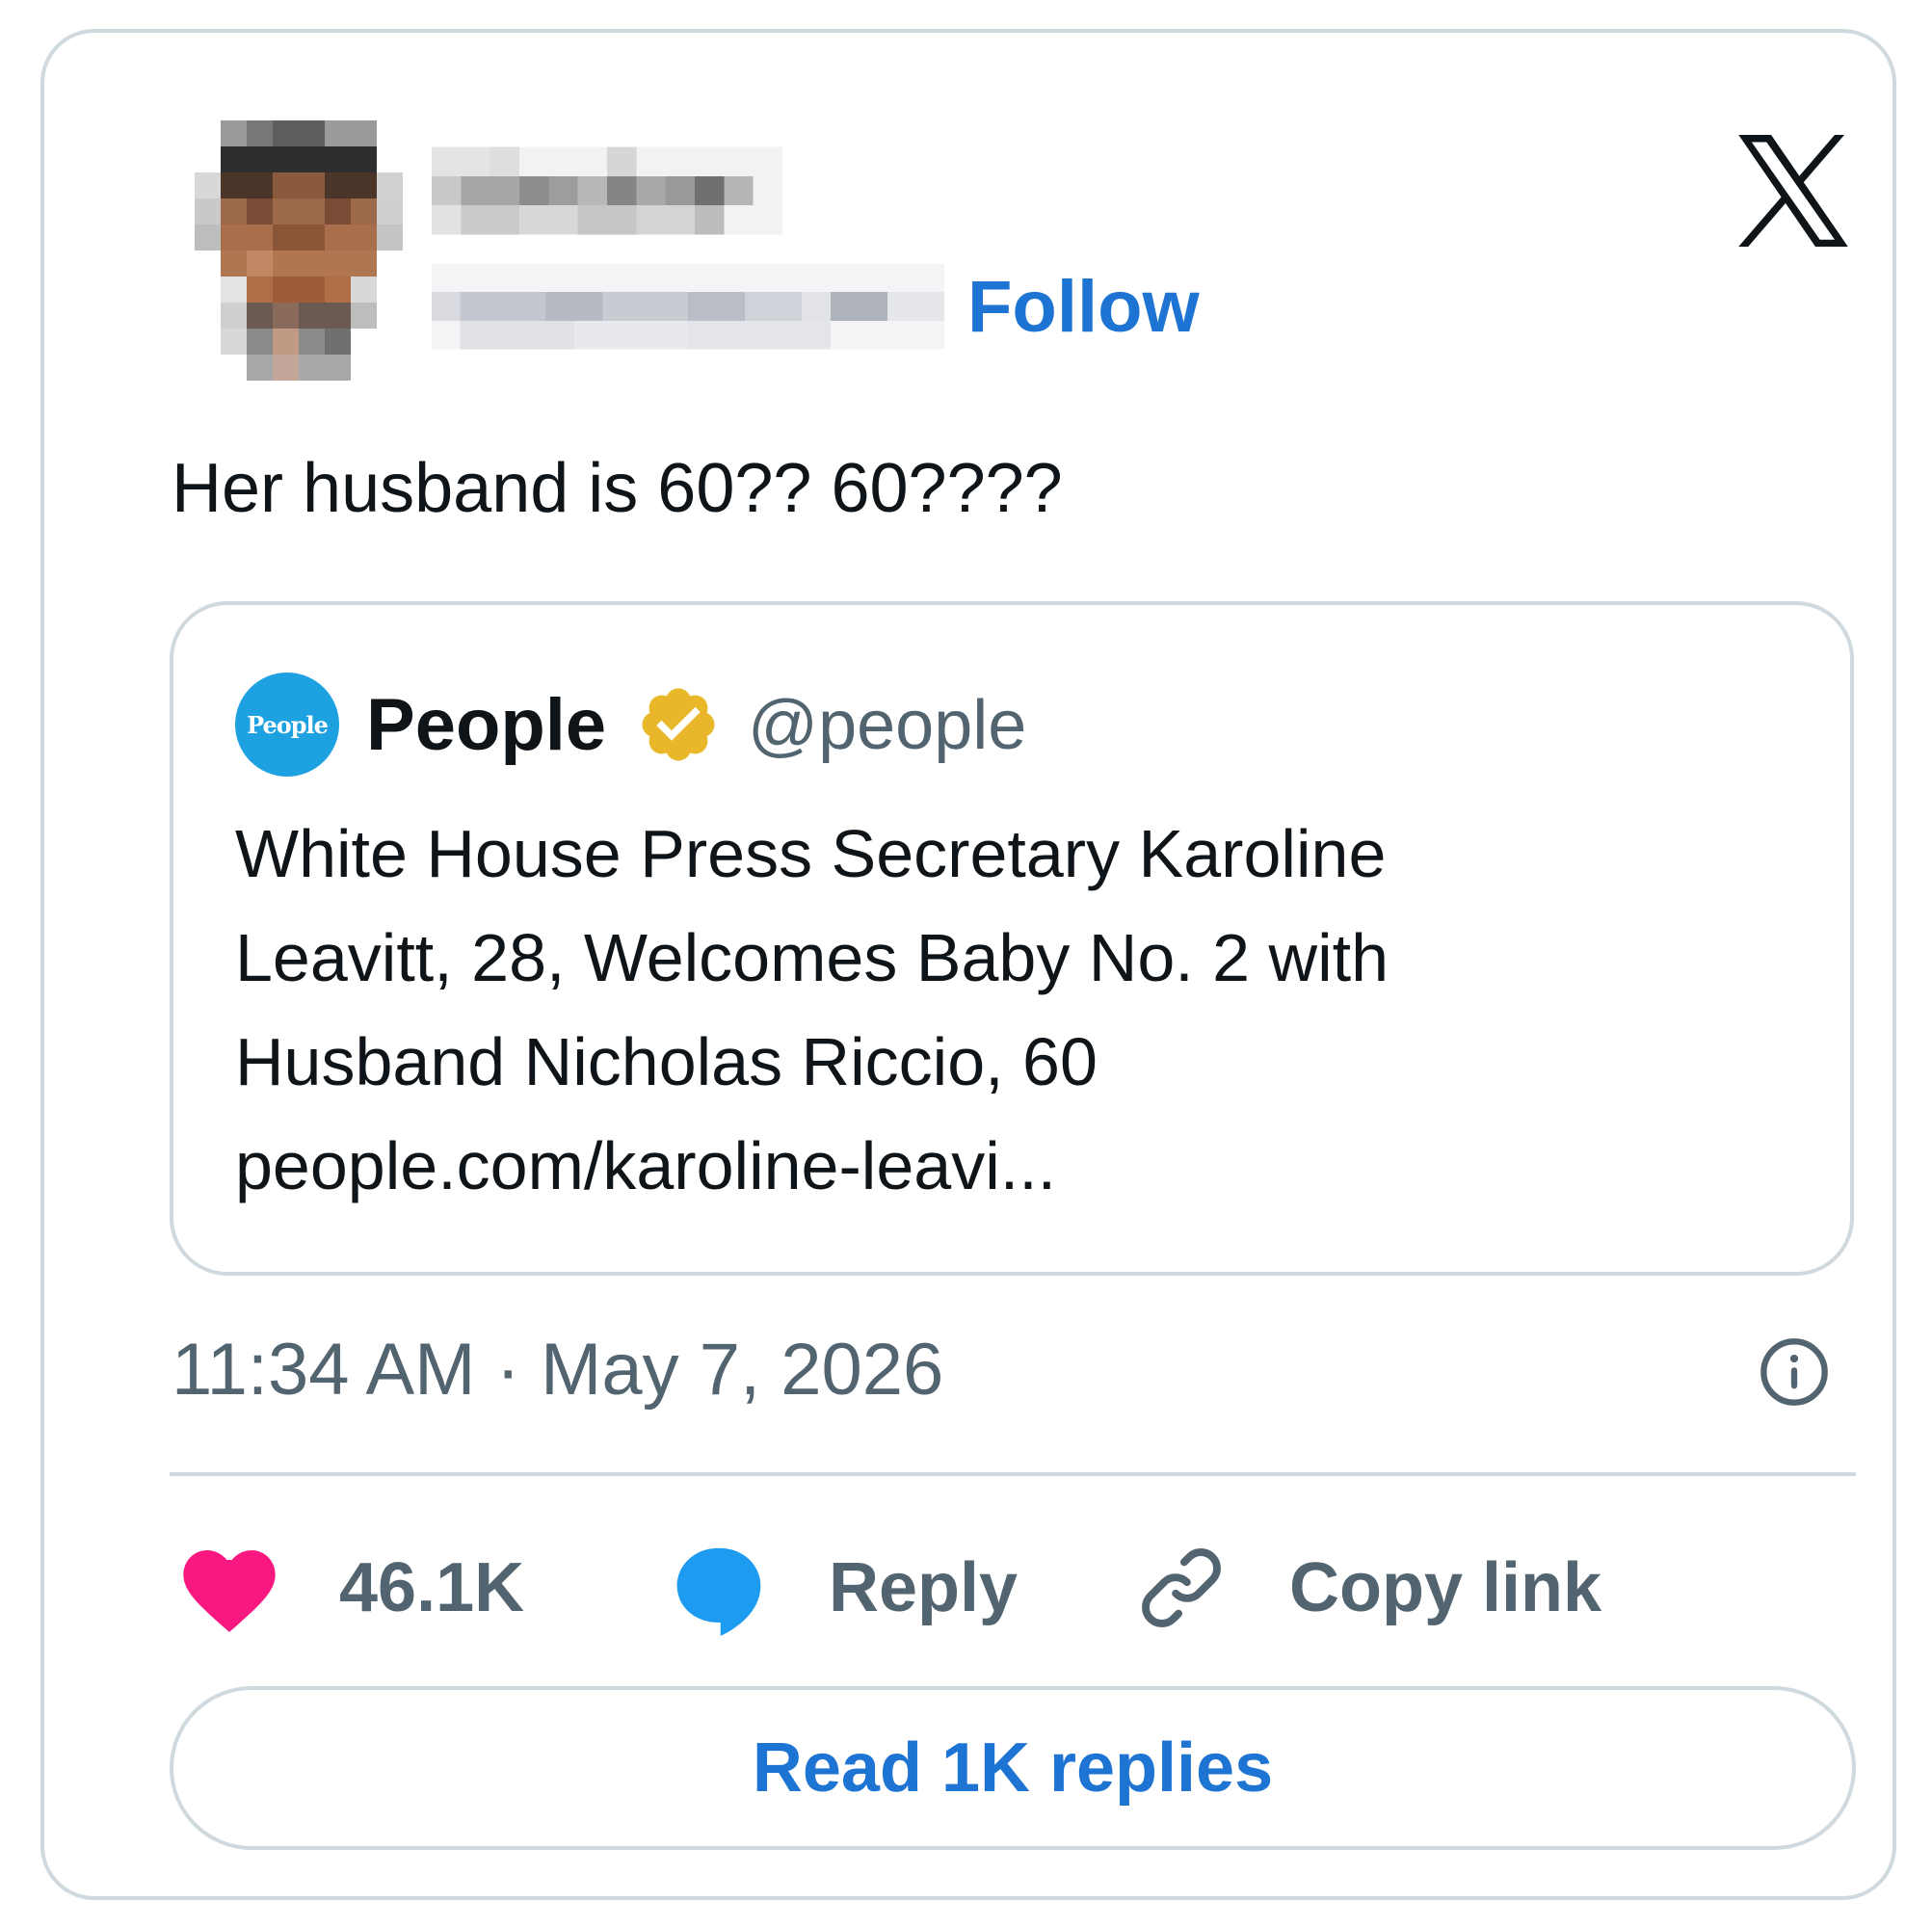 This screenshot has height=1927, width=1932. I want to click on link-icon, so click(1181, 1587).